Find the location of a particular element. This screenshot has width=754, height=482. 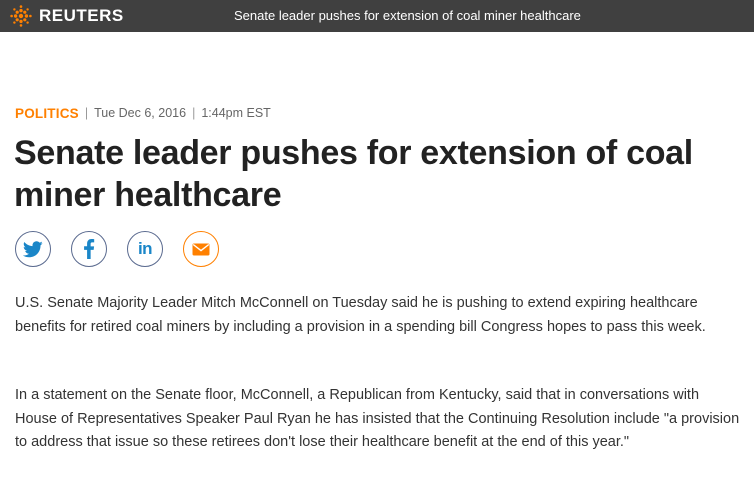

share-twitter-button is located at coordinates (33, 249).